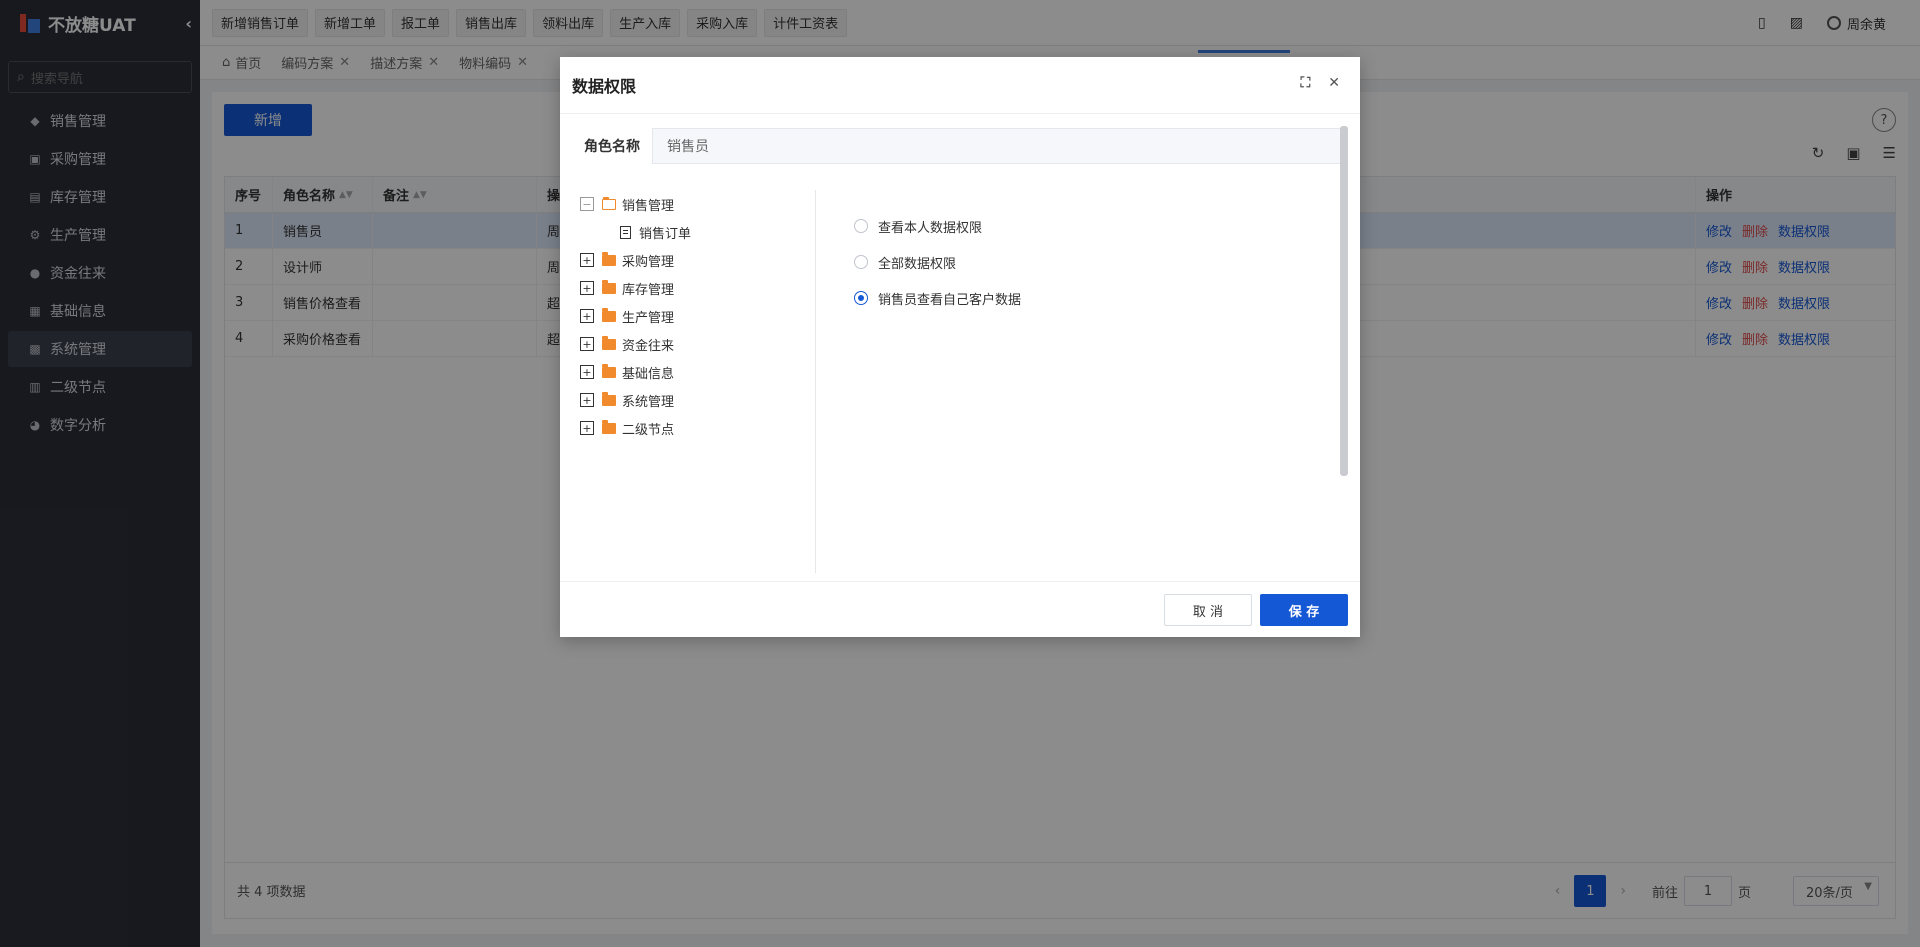  I want to click on option-label: 销售员查看自己客户数据, so click(950, 300).